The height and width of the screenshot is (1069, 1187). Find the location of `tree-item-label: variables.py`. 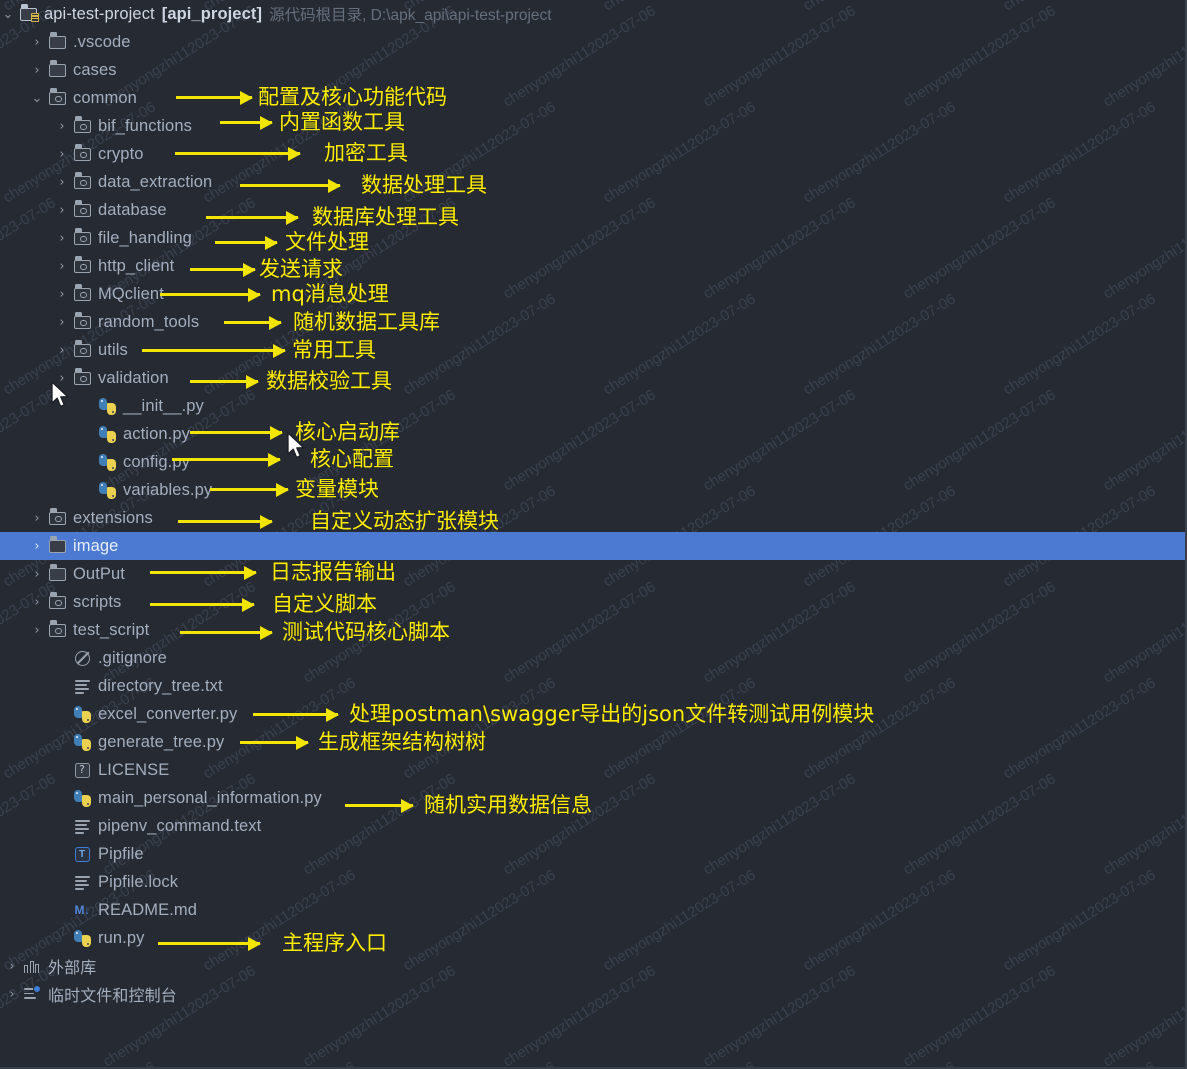

tree-item-label: variables.py is located at coordinates (168, 489).